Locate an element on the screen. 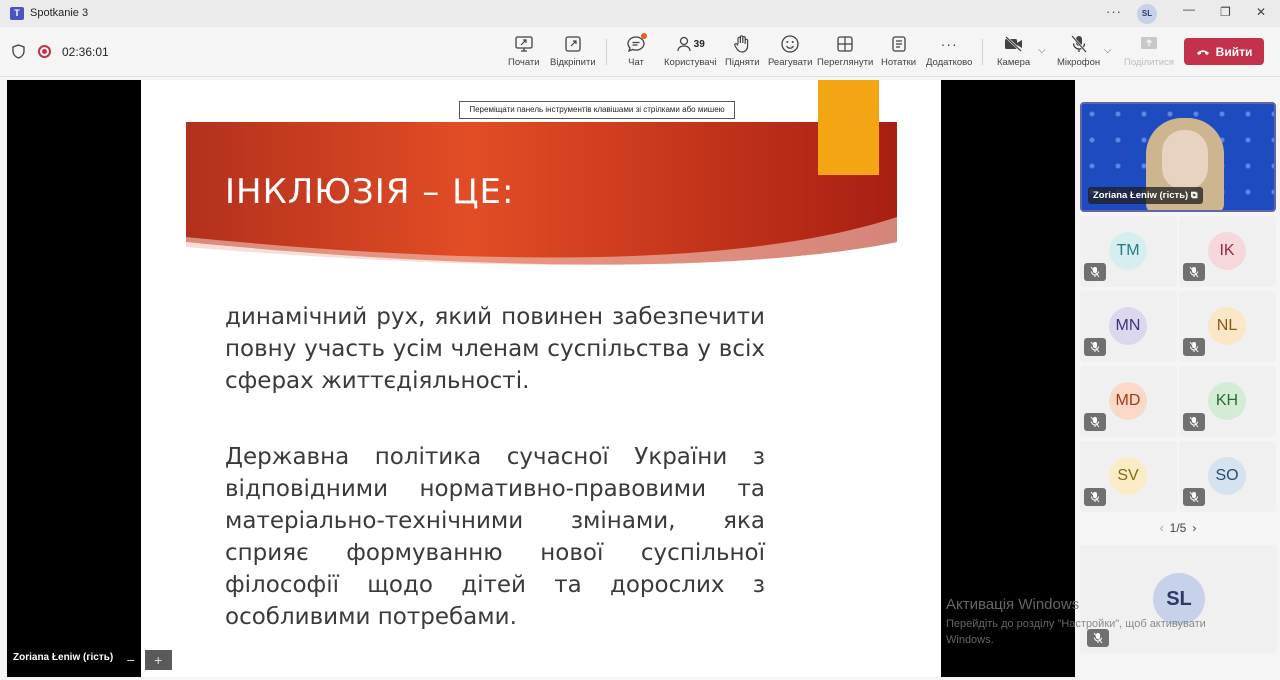 This screenshot has height=680, width=1280. title-bar: T Spotkanie 3 ··· SL — ❐ ✕ is located at coordinates (640, 13).